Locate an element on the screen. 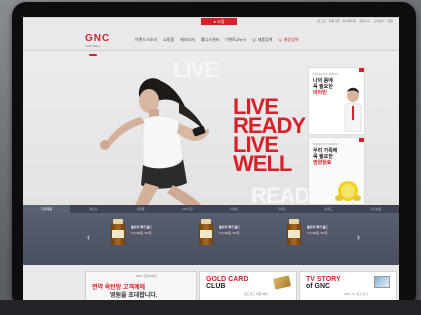 The image size is (421, 315). side-banner-text: 우리 가족에 꼭 필요한 영양원료 is located at coordinates (329, 157).